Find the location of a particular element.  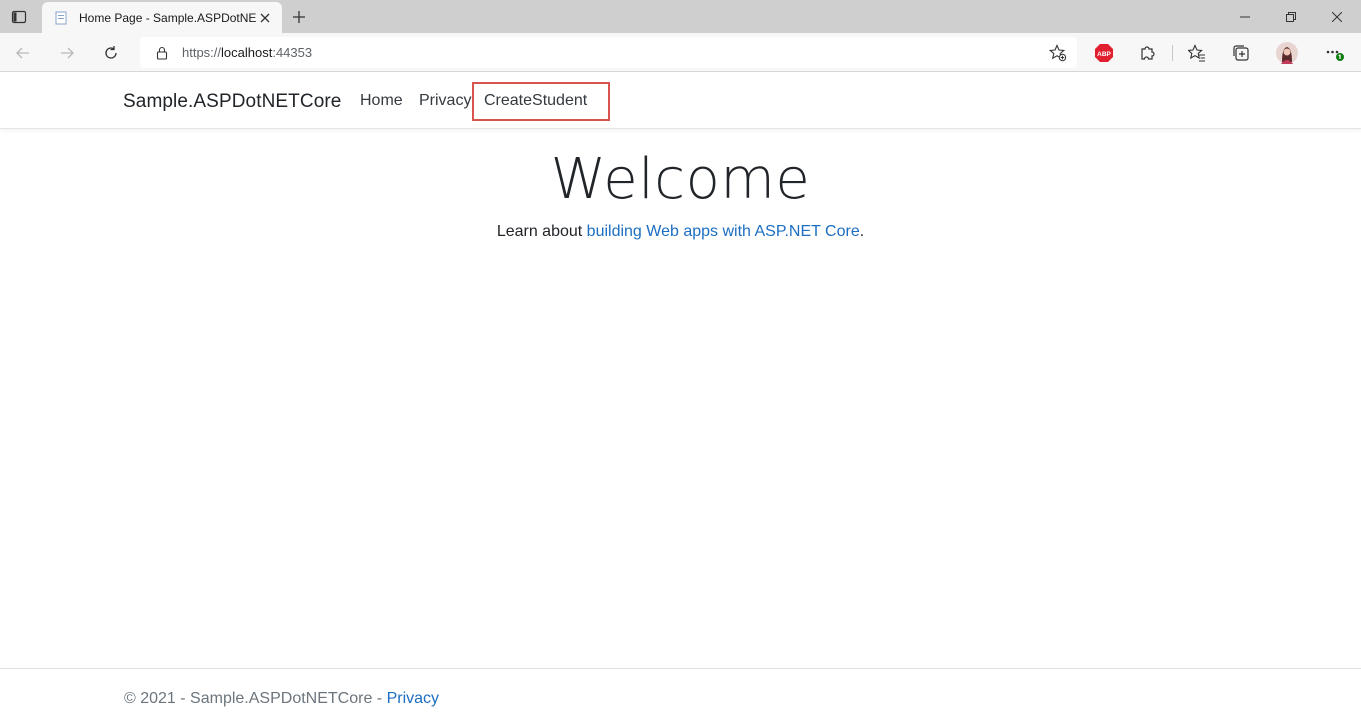

restore-button is located at coordinates (1291, 17).